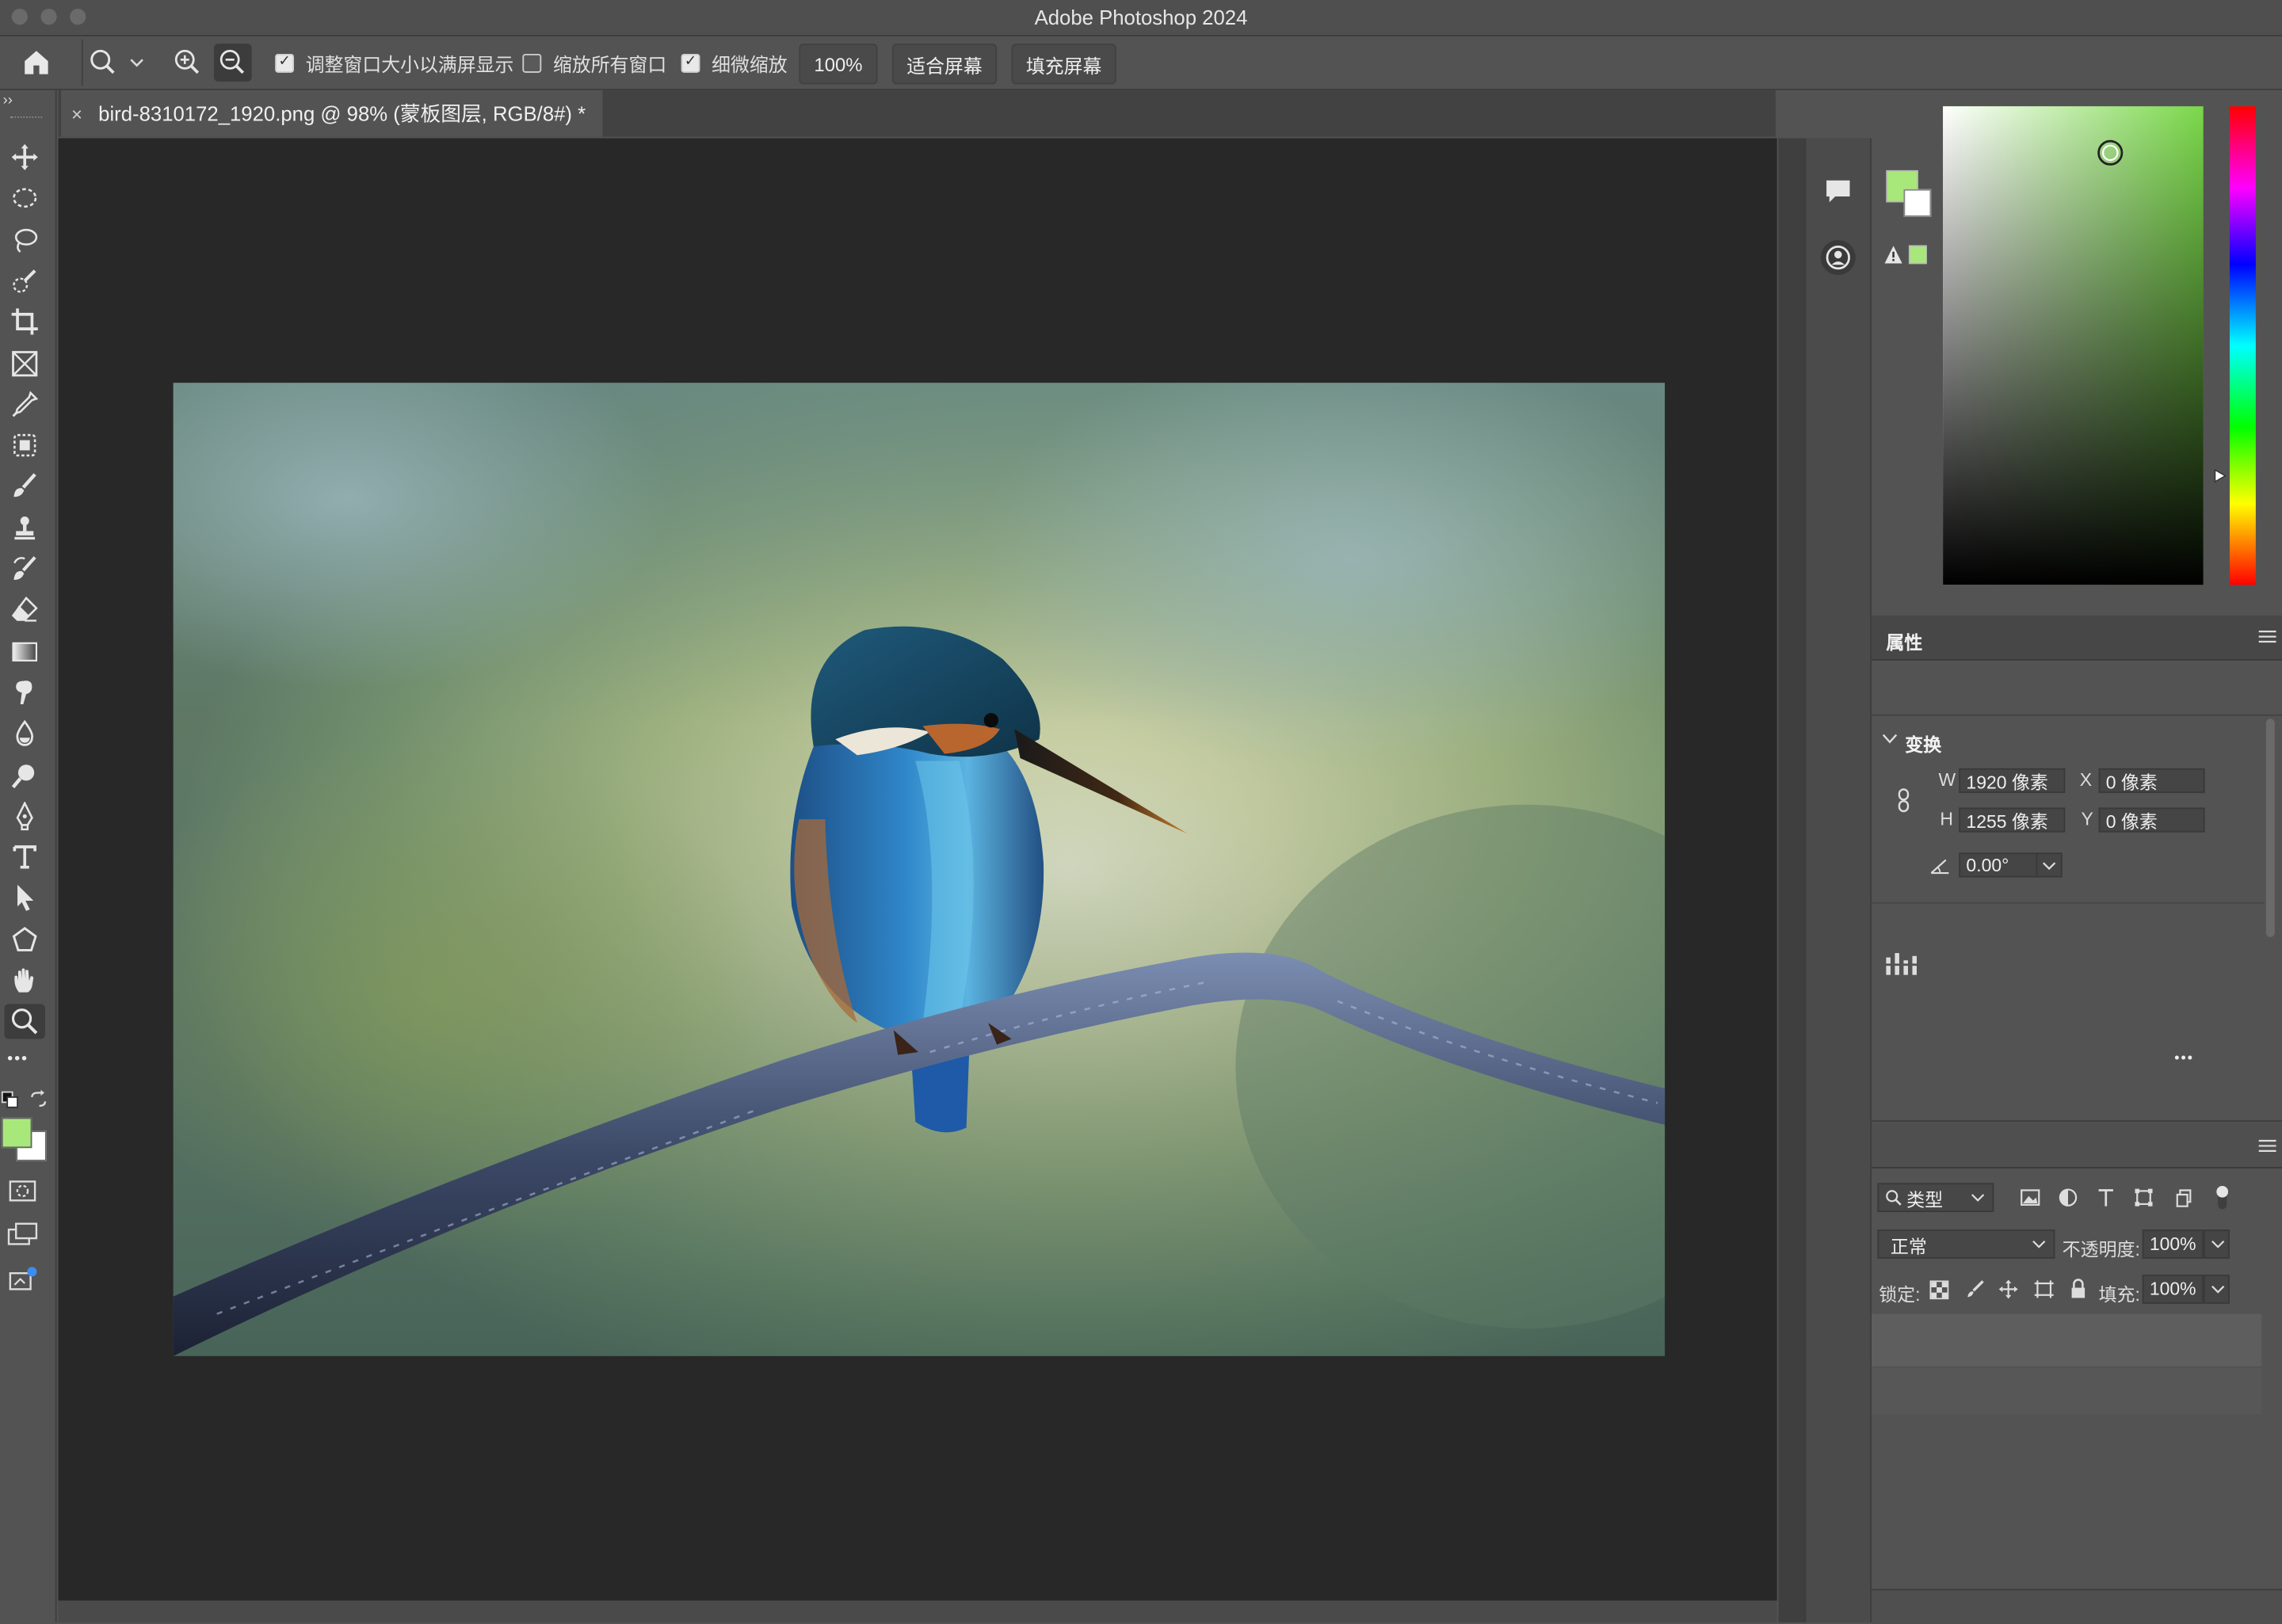 The image size is (2282, 1624). I want to click on zoom-out-icon, so click(233, 63).